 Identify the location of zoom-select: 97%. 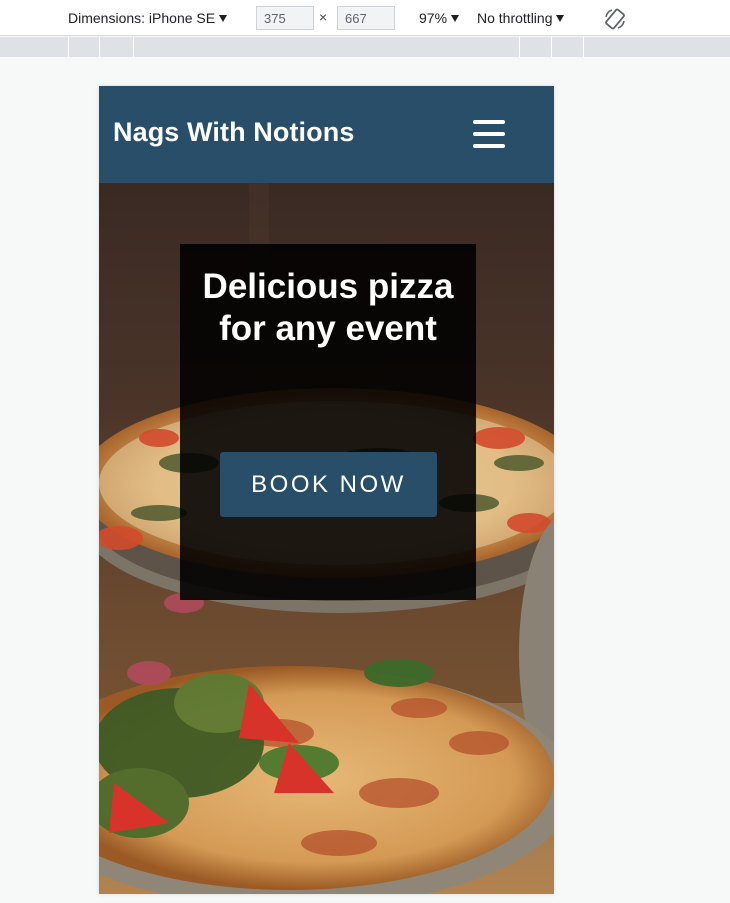
(439, 18).